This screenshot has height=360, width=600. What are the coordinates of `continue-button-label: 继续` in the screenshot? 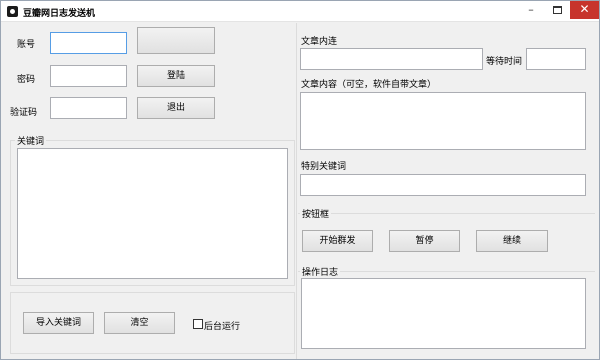 It's located at (511, 241).